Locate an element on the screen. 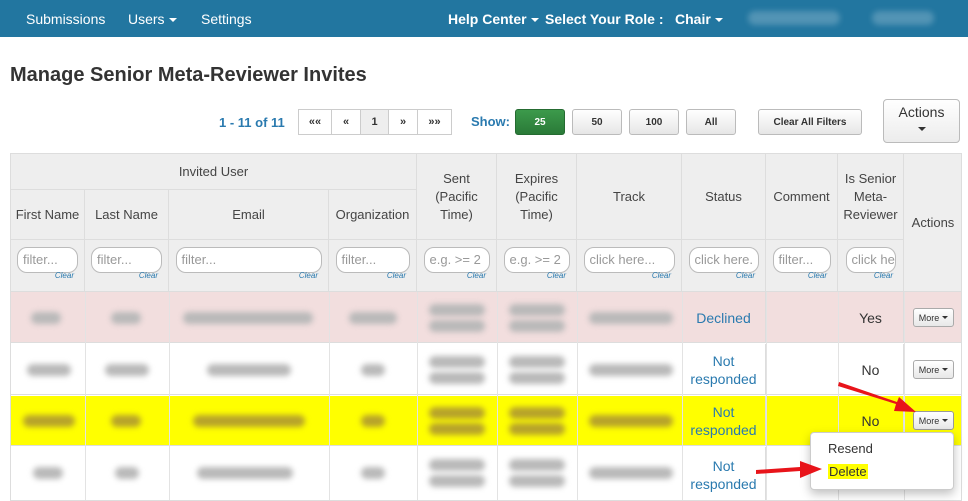 Image resolution: width=968 pixels, height=501 pixels. header-organization: Organization is located at coordinates (373, 215).